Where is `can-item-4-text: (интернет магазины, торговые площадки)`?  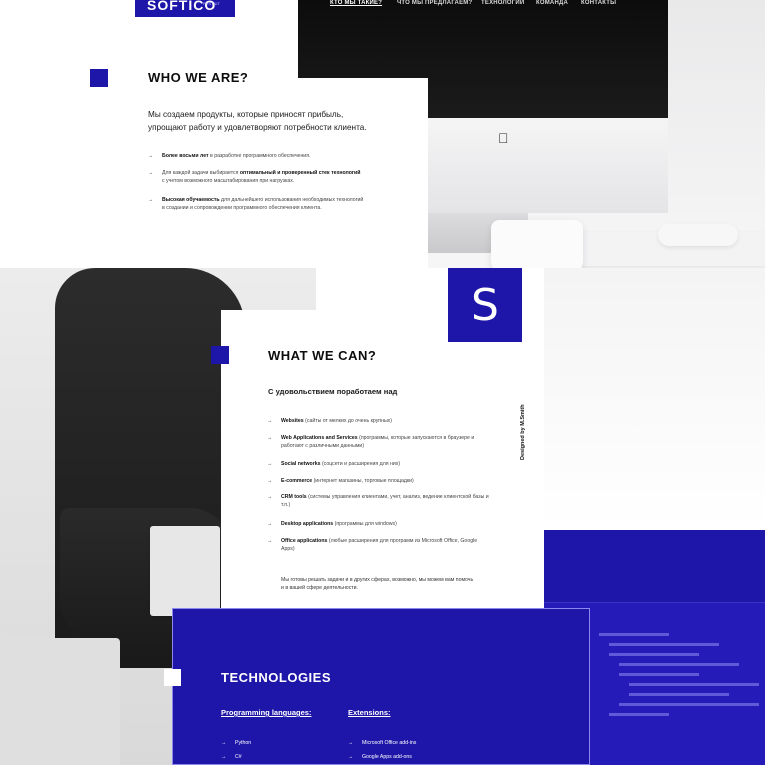
can-item-4-text: (интернет магазины, торговые площадки) is located at coordinates (363, 481).